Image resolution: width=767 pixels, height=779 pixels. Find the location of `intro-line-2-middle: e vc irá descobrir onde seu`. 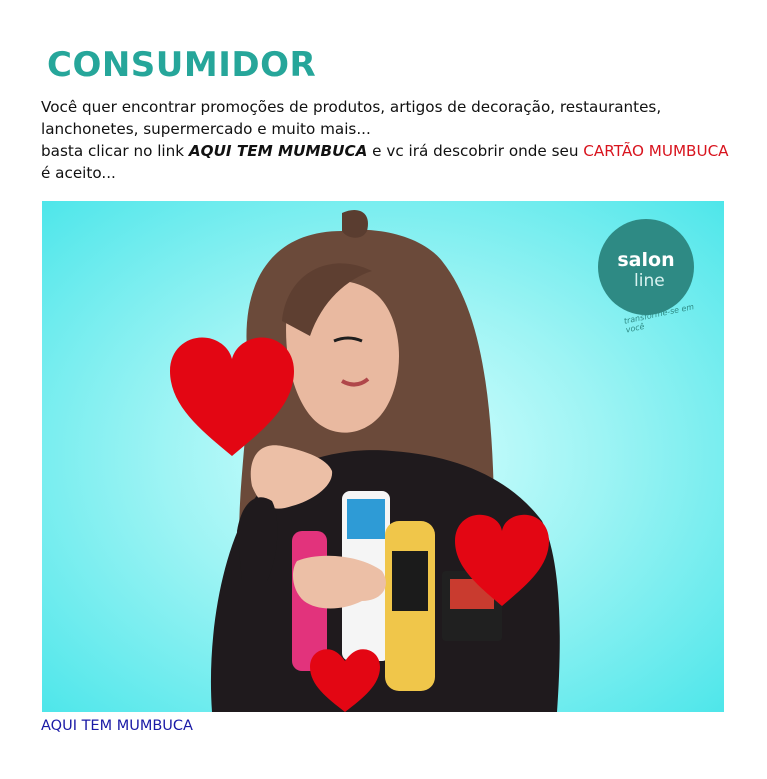

intro-line-2-middle: e vc irá descobrir onde seu is located at coordinates (475, 151).